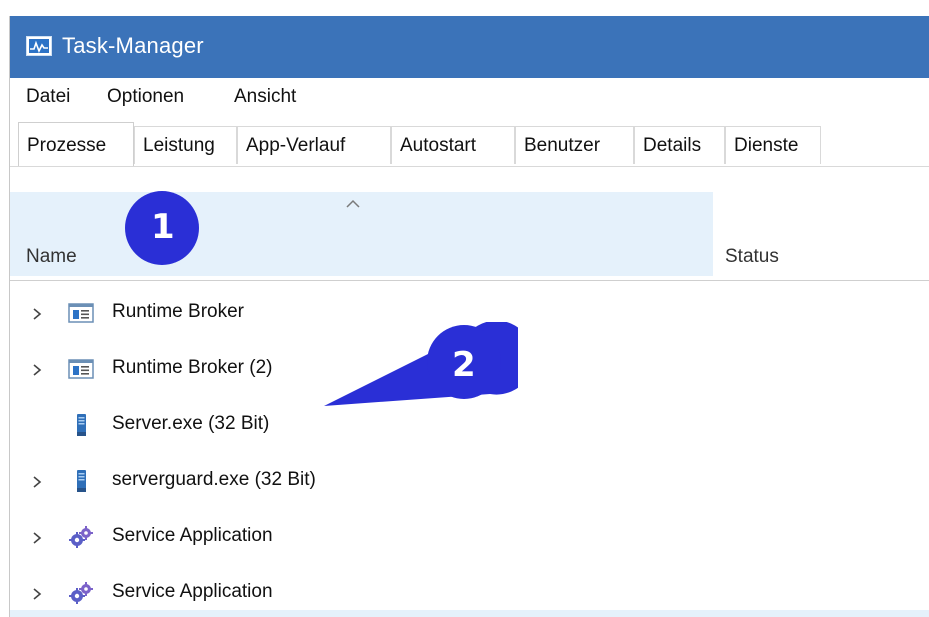 Image resolution: width=929 pixels, height=617 pixels. What do you see at coordinates (361, 234) in the screenshot?
I see `name-column-header: Name` at bounding box center [361, 234].